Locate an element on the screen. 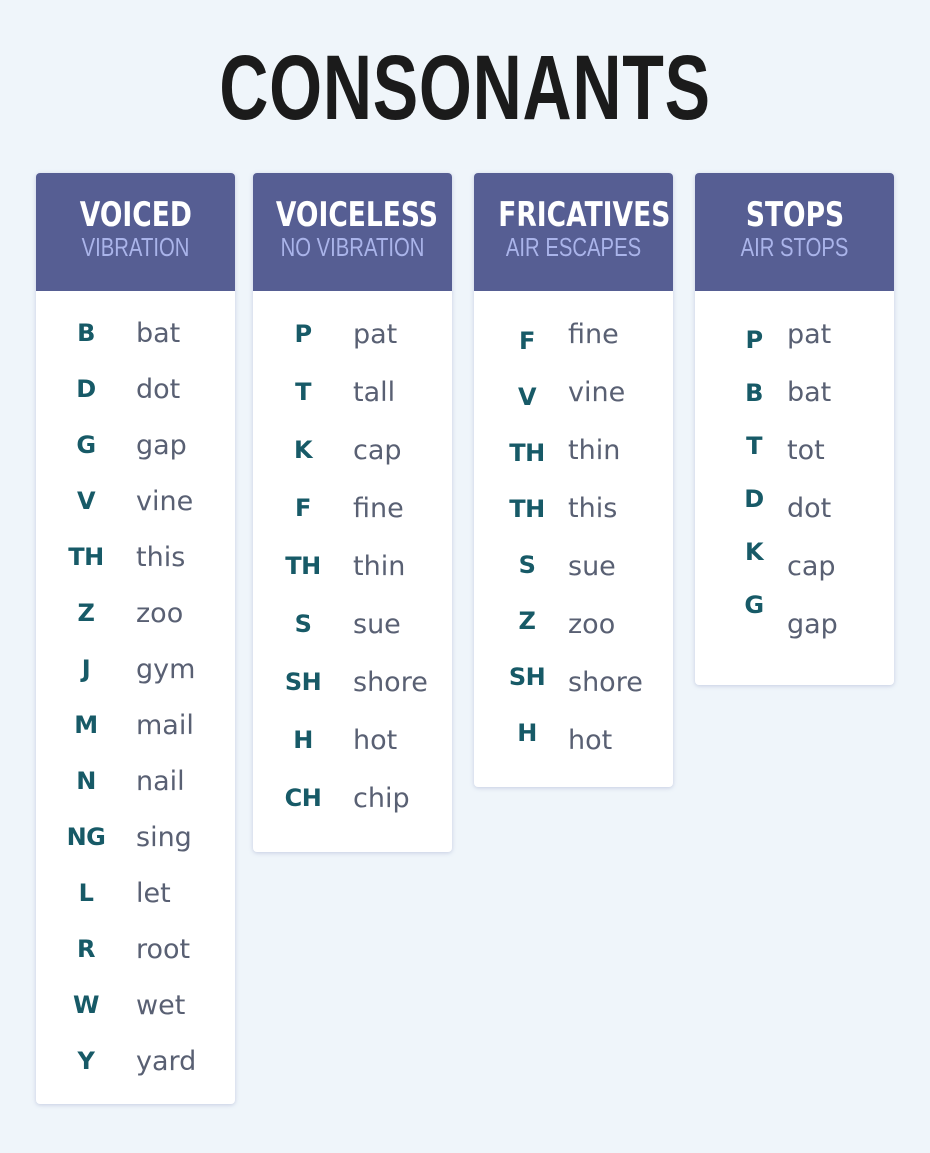 The image size is (930, 1153). sound-symbol: P is located at coordinates (303, 334).